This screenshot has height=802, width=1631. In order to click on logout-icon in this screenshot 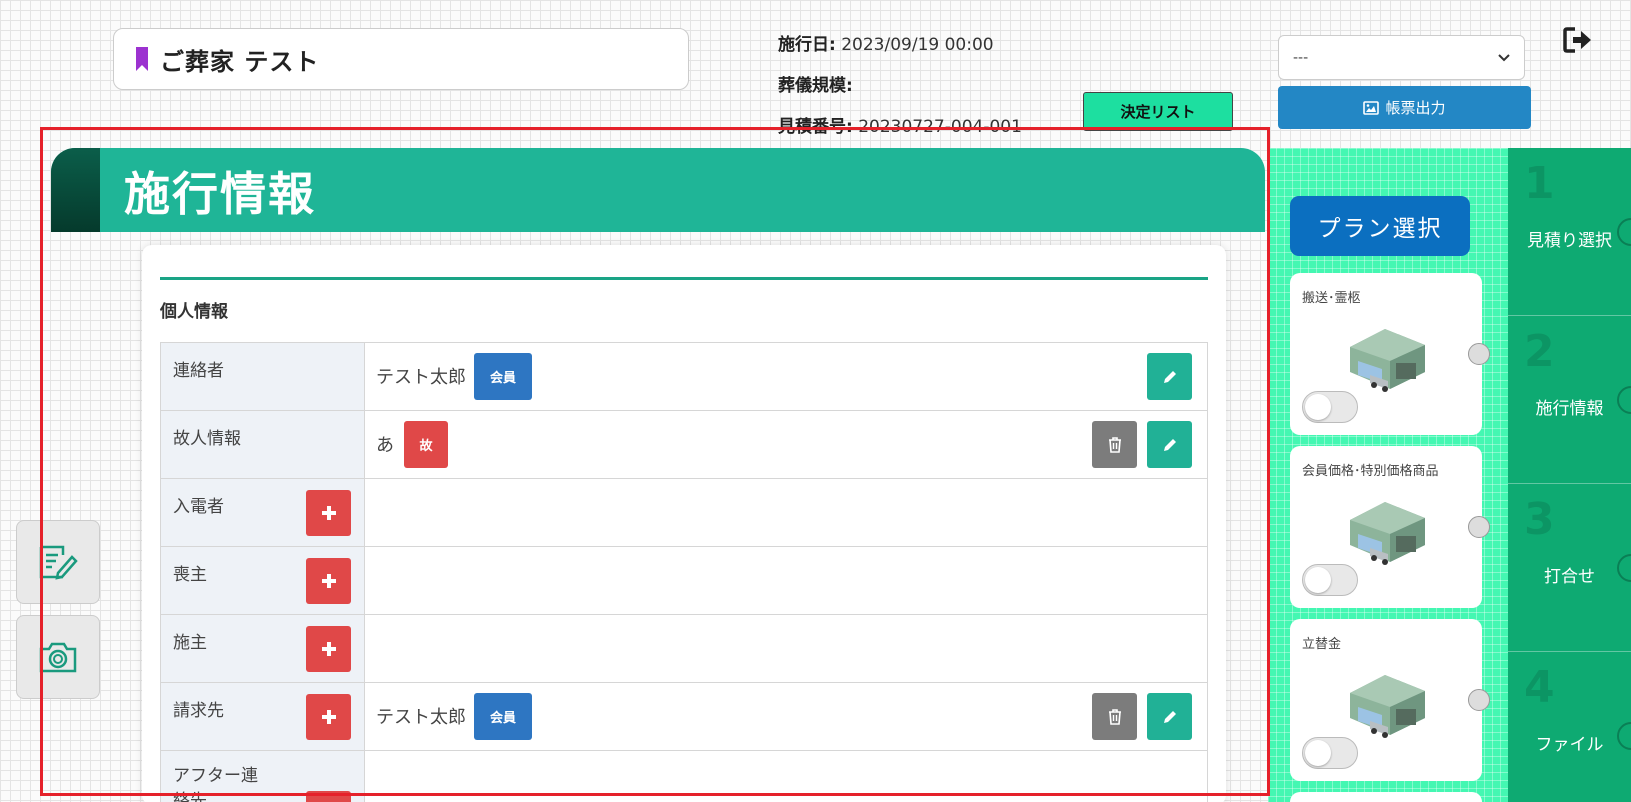, I will do `click(1578, 40)`.